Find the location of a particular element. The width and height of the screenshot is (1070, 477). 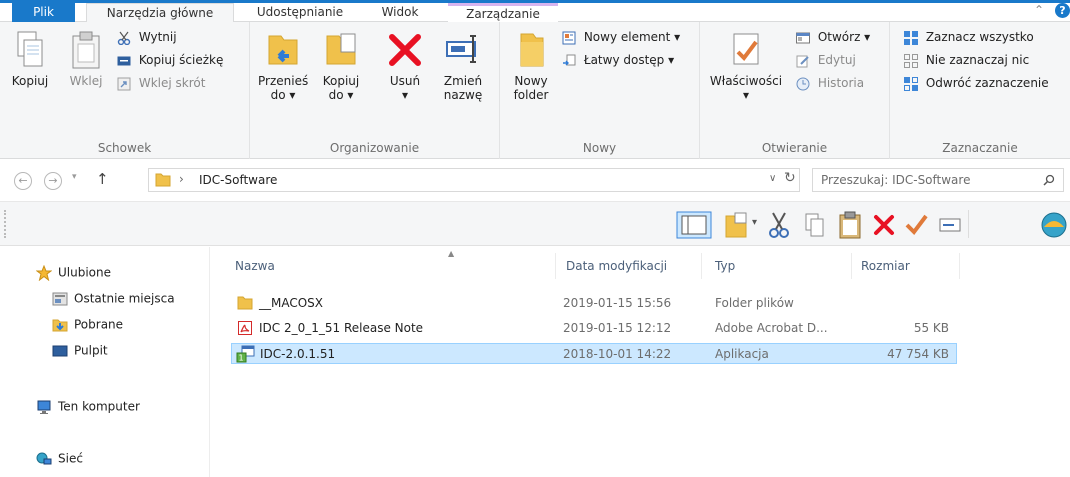

select-none-button: Nie zaznaczaj nic is located at coordinates (966, 61).